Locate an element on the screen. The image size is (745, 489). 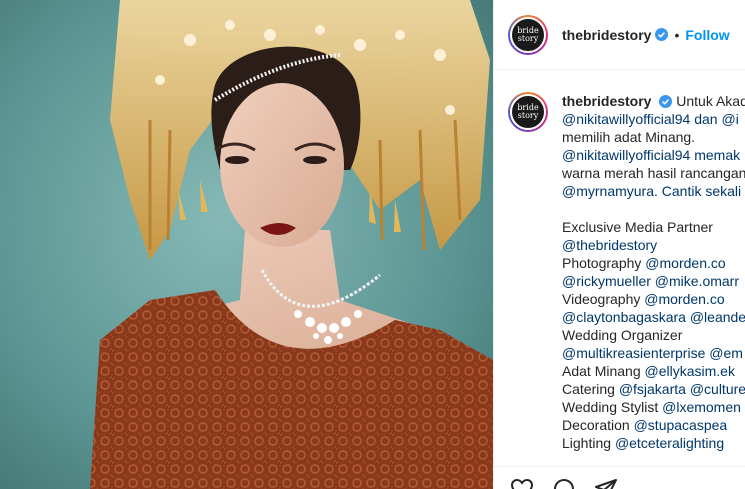
follow-button: Follow is located at coordinates (707, 35).